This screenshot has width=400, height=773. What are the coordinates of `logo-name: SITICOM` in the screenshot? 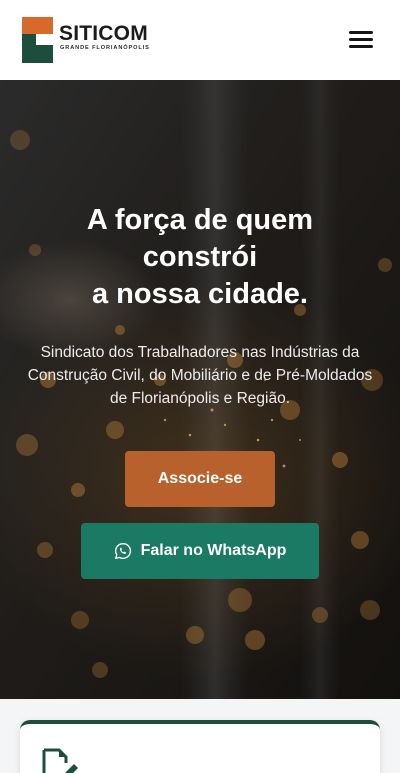 It's located at (103, 33).